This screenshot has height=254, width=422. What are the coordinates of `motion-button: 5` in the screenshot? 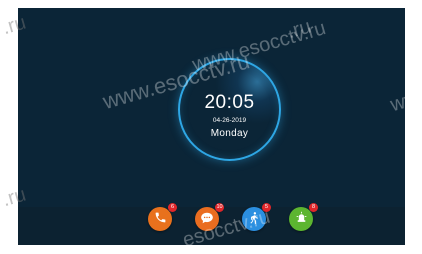 It's located at (256, 217).